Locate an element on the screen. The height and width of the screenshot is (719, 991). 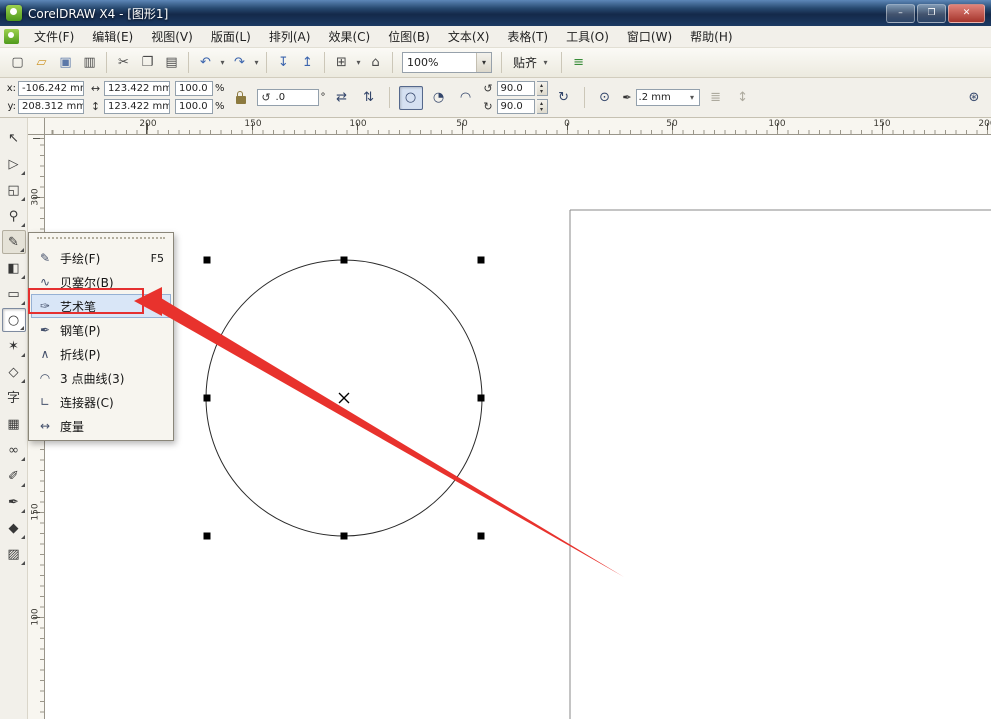
table-tool: ▦ is located at coordinates (14, 424).